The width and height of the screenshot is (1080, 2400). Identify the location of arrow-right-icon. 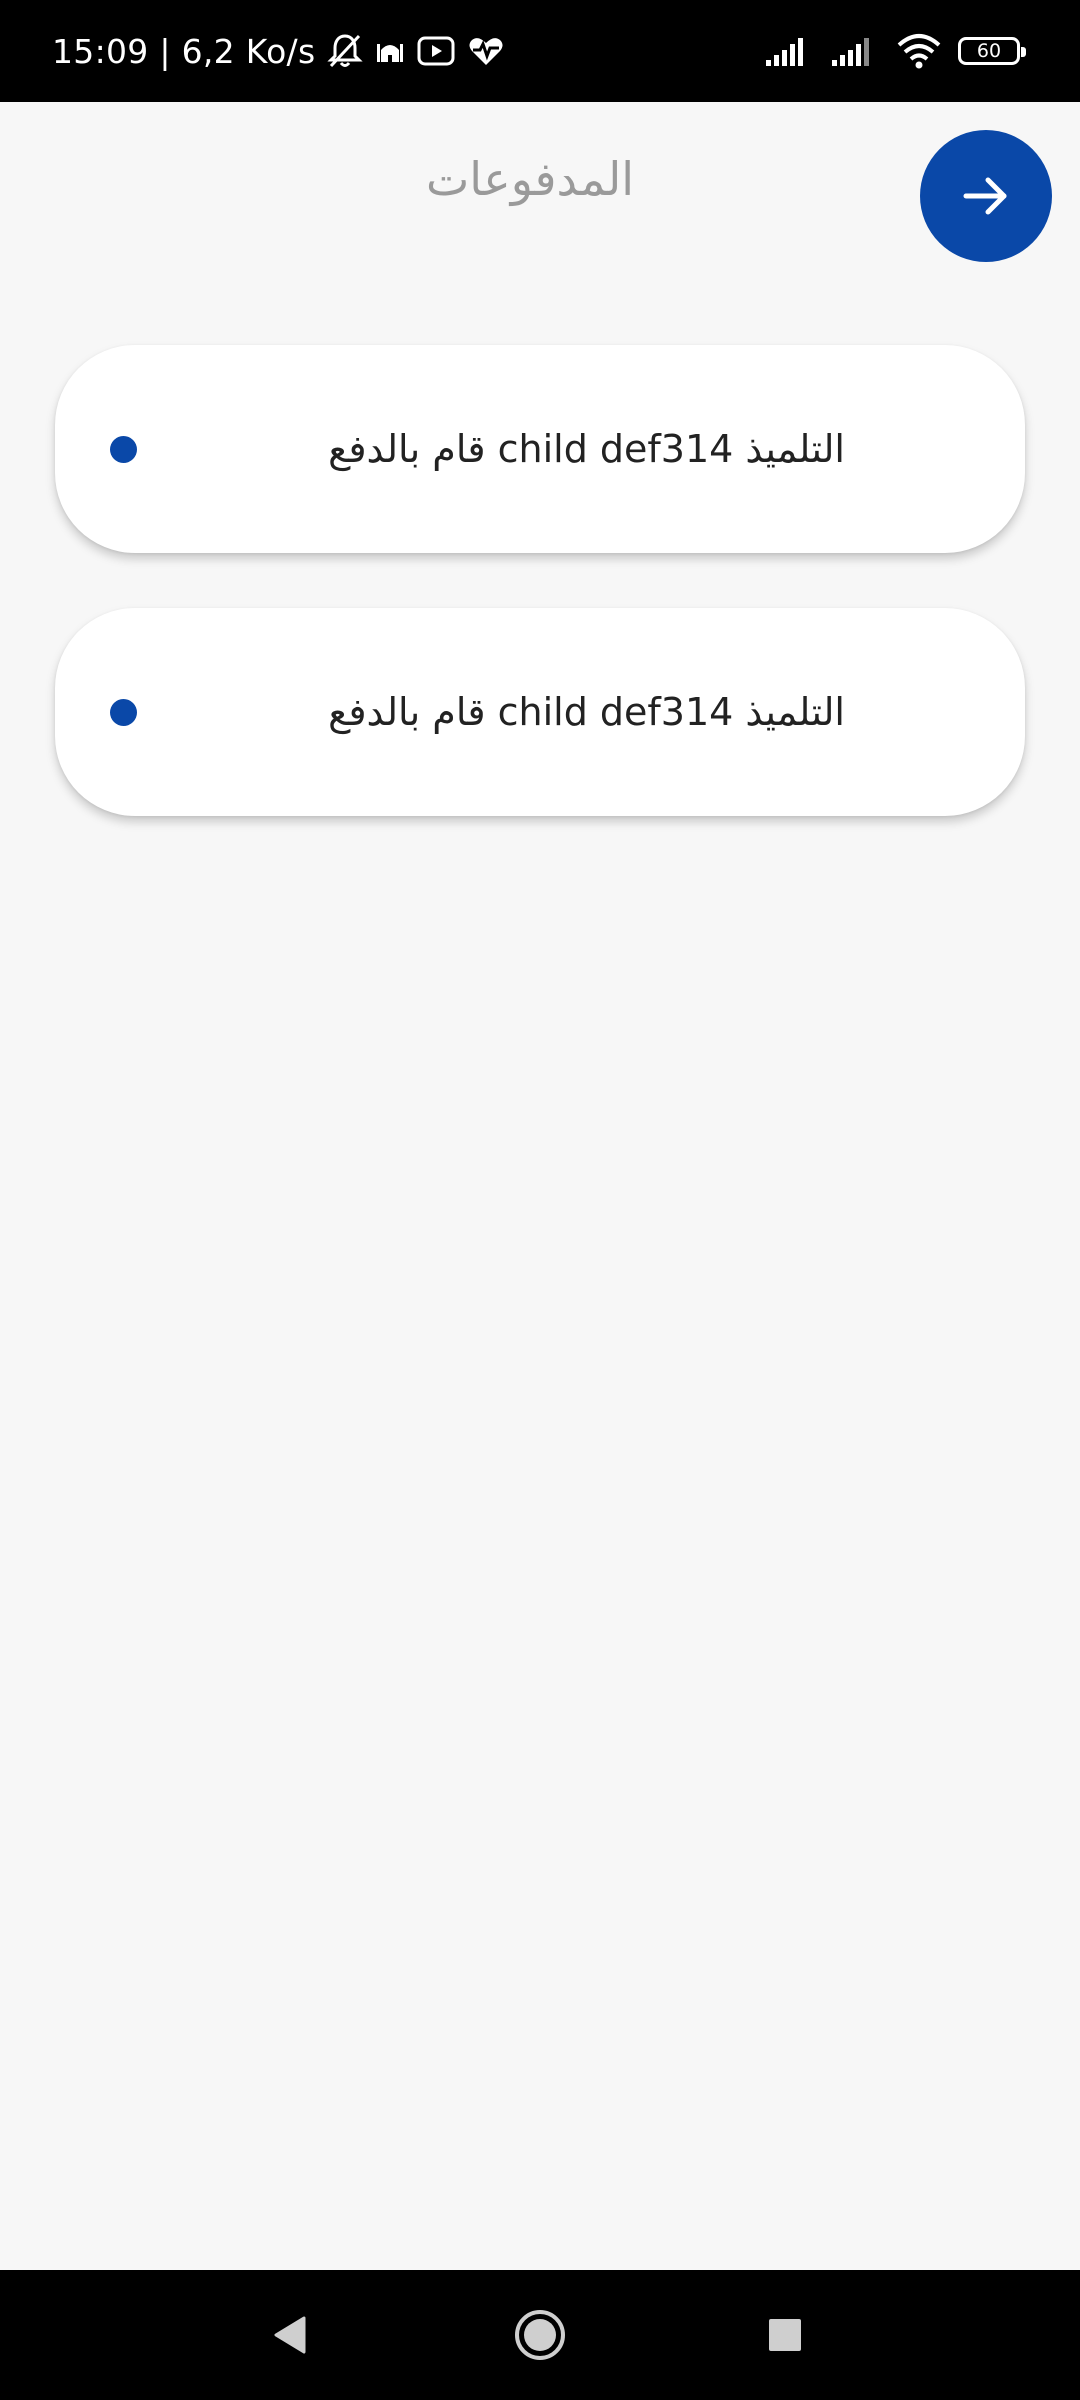
(985, 196).